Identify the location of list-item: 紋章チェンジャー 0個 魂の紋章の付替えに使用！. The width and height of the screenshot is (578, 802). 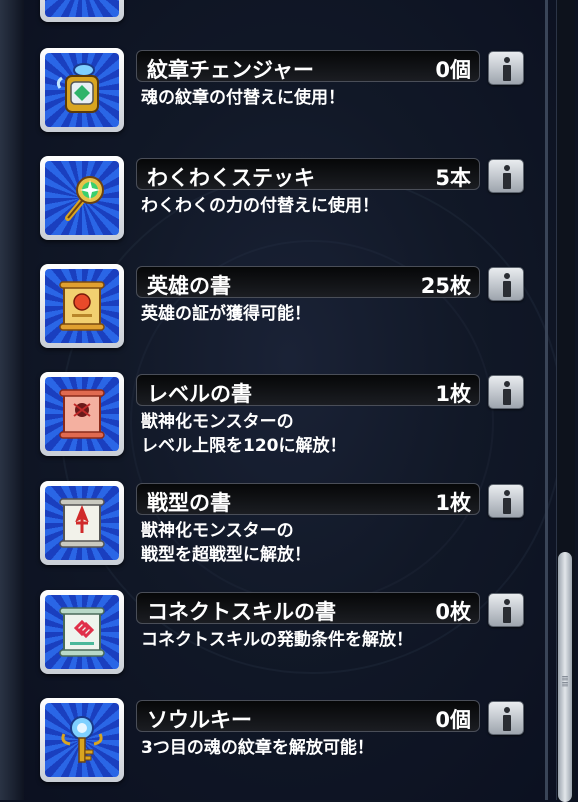
(272, 98).